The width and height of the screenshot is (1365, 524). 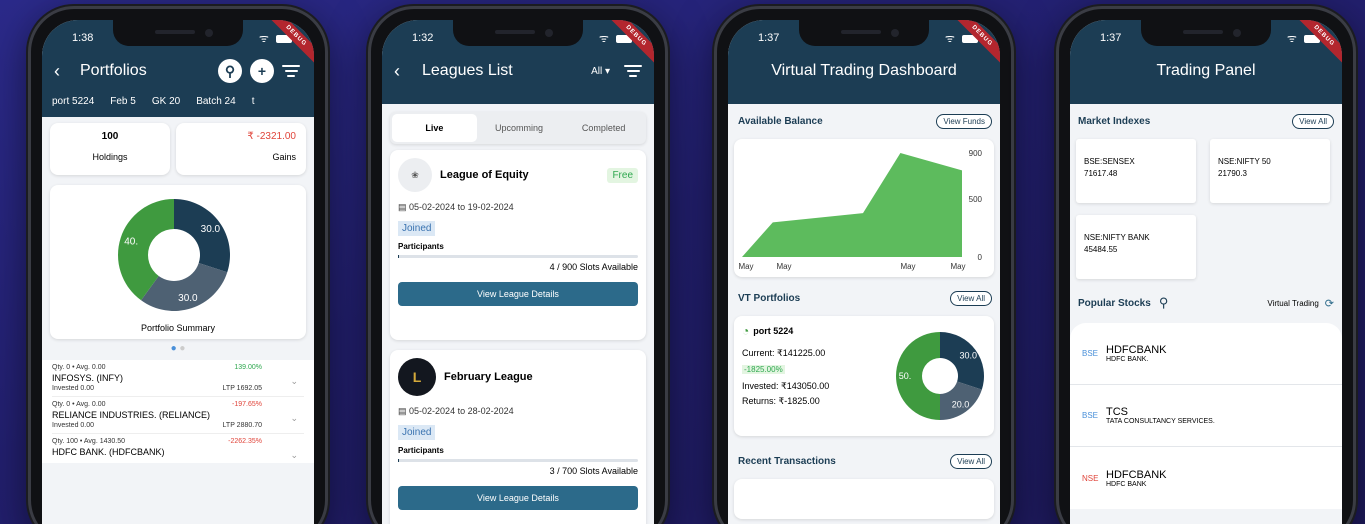 What do you see at coordinates (434, 128) in the screenshot?
I see `tab-live: Live` at bounding box center [434, 128].